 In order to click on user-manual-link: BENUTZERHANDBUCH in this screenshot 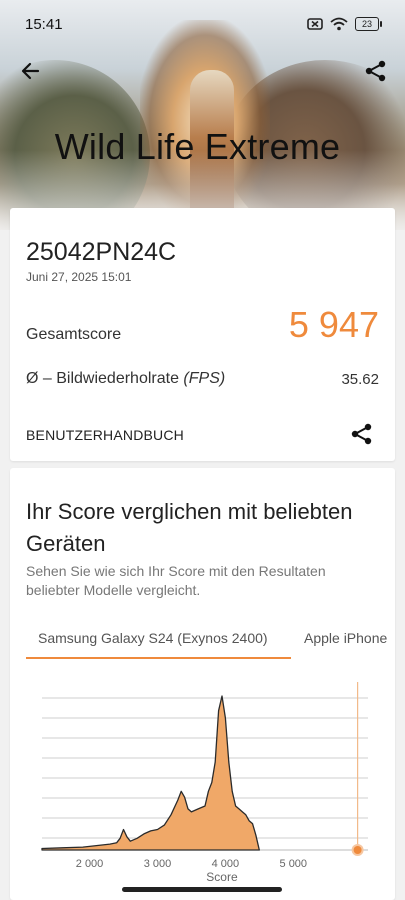, I will do `click(105, 435)`.